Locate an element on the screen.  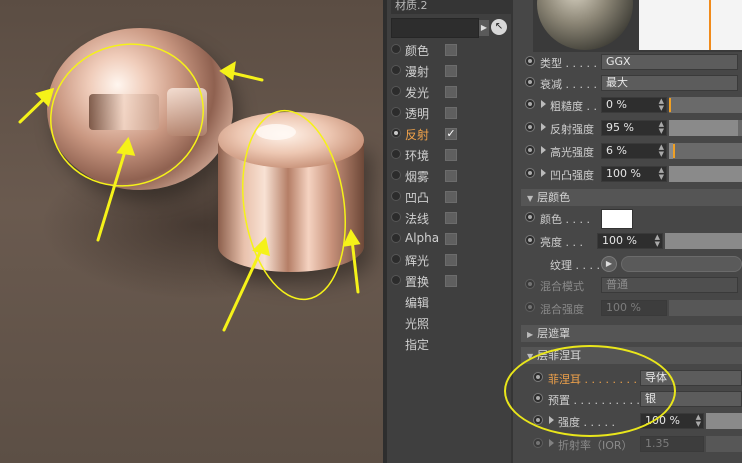
bump-strength-row: 凹凸强度 100 % ▲ ▼ is located at coordinates (627, 174).